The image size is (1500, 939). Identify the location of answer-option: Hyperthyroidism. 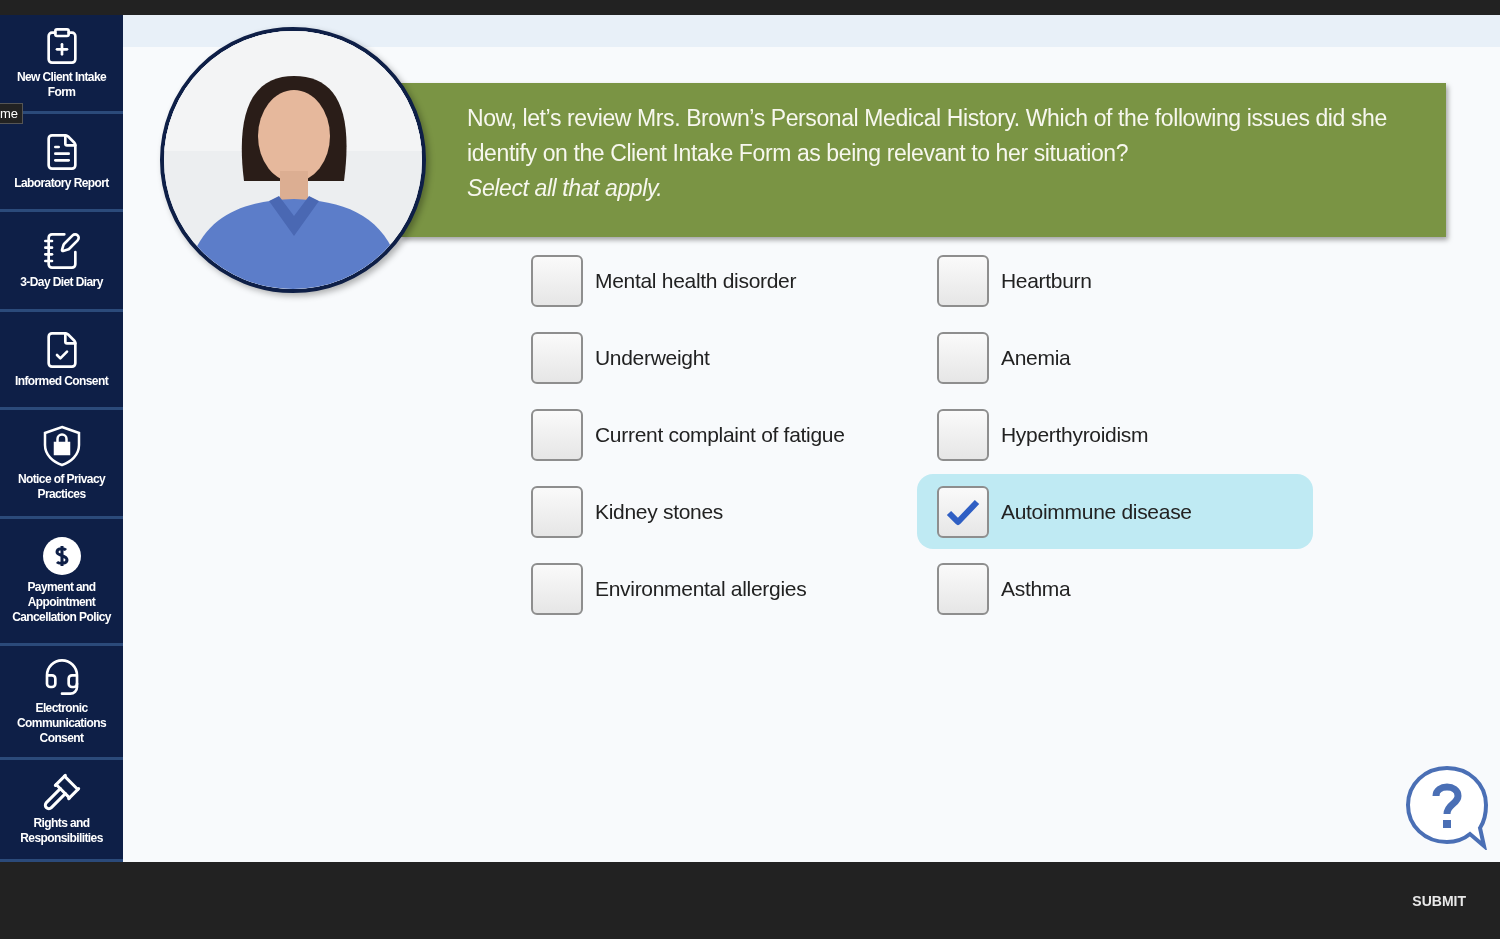
(1115, 434).